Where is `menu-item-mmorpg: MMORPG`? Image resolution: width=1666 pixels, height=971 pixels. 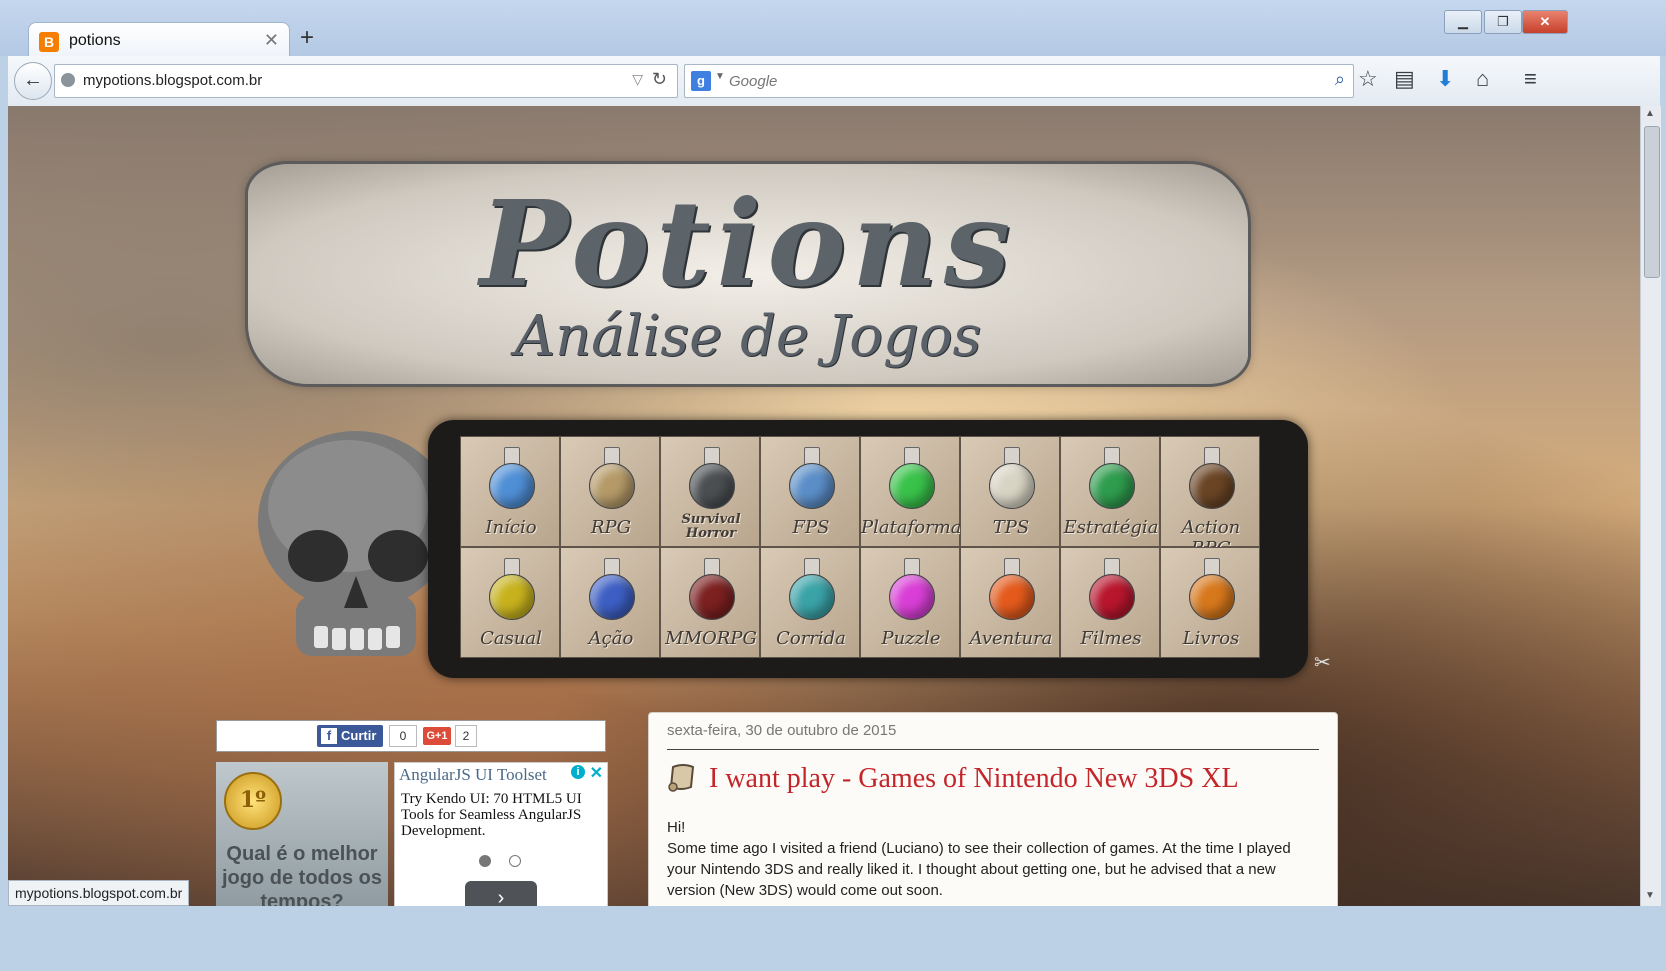 menu-item-mmorpg: MMORPG is located at coordinates (710, 602).